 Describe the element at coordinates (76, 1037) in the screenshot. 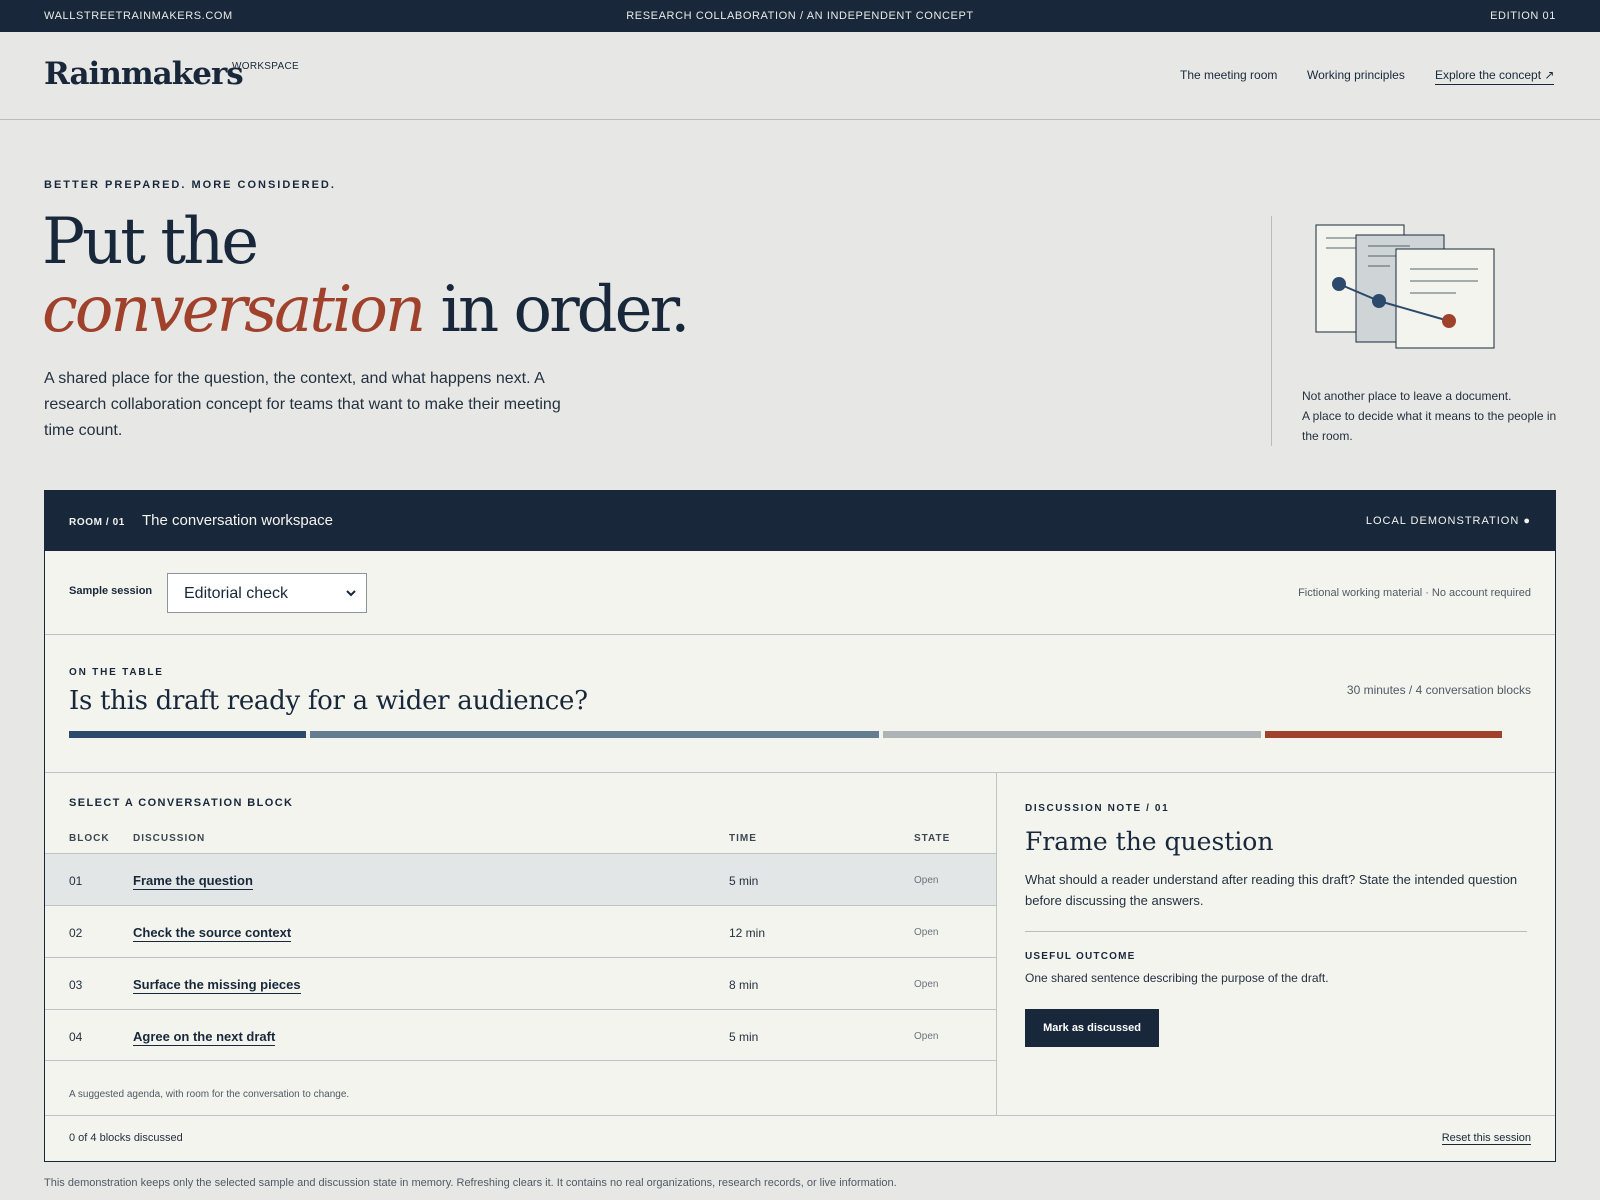

I see `block-number: 04` at that location.